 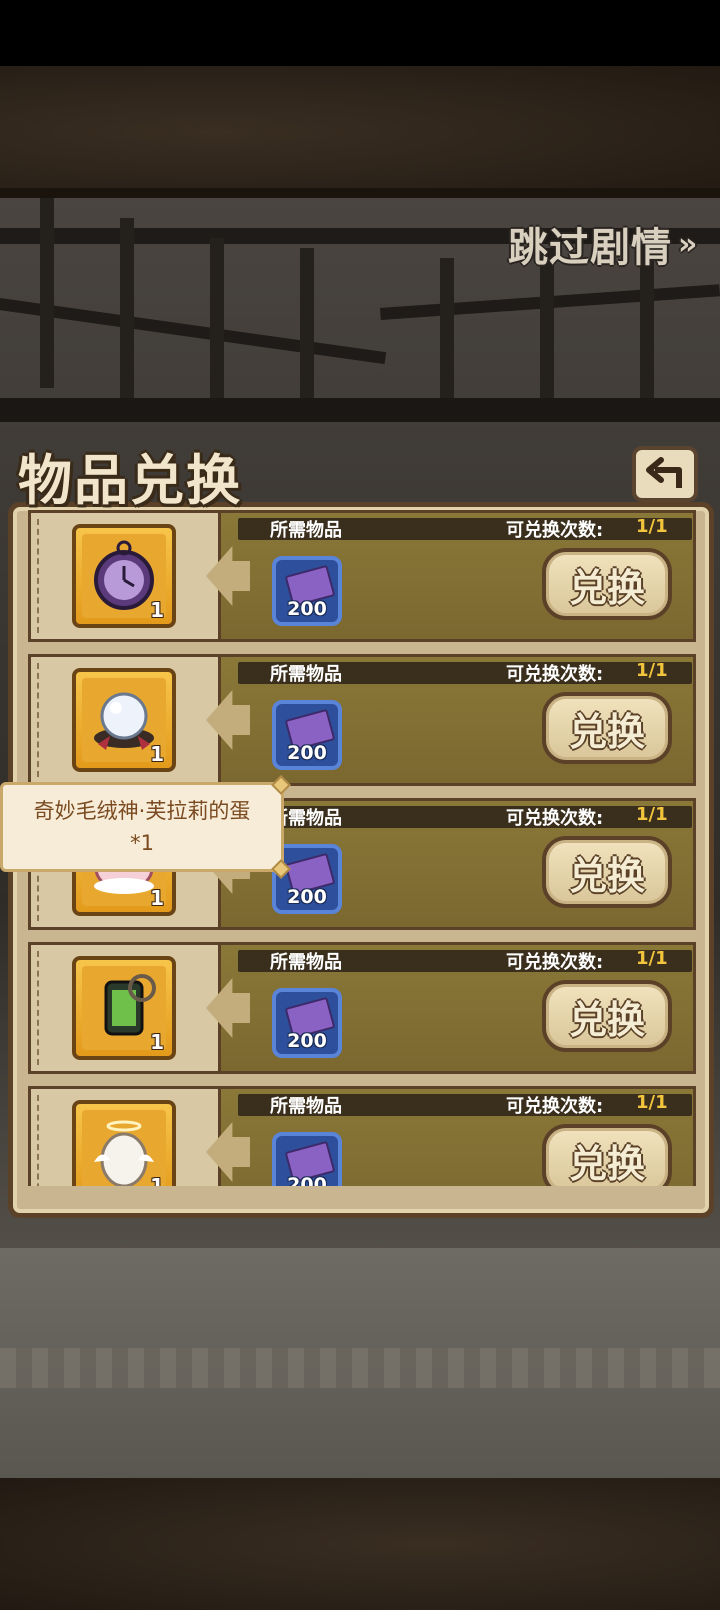 I want to click on return-arrow-icon, so click(x=664, y=472).